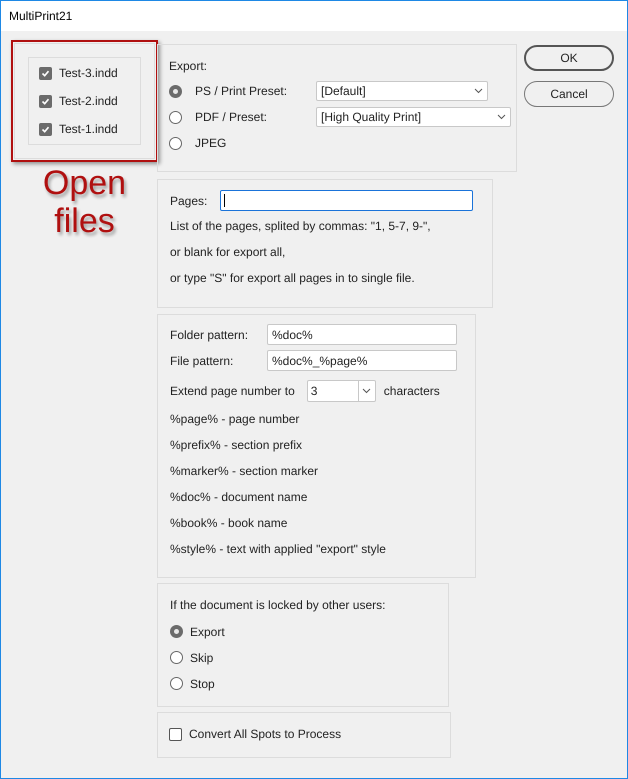  What do you see at coordinates (362, 334) in the screenshot?
I see `pattern-field: %doc%` at bounding box center [362, 334].